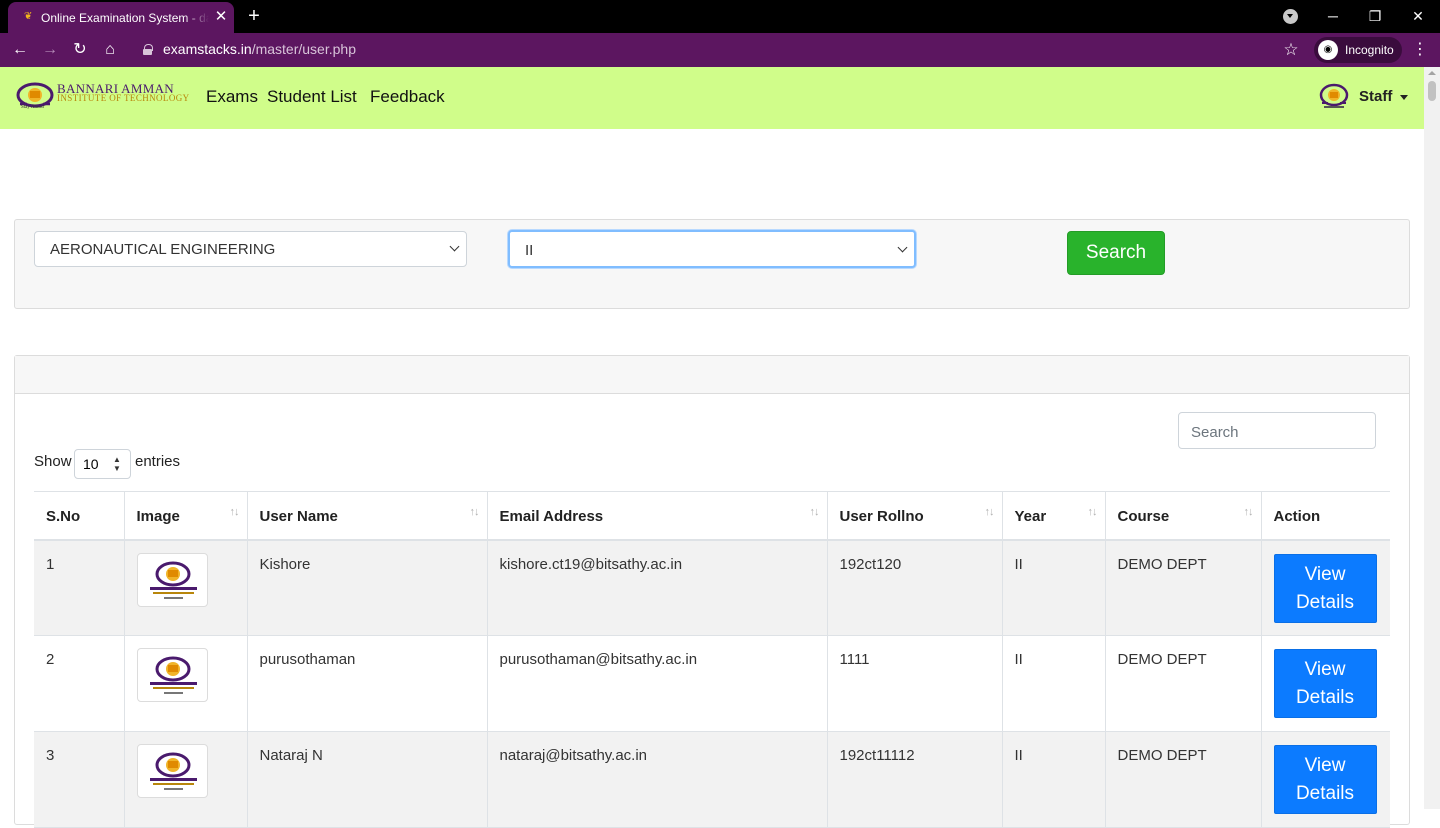  What do you see at coordinates (366, 516) in the screenshot?
I see `col-user-name: User Name ↑↓` at bounding box center [366, 516].